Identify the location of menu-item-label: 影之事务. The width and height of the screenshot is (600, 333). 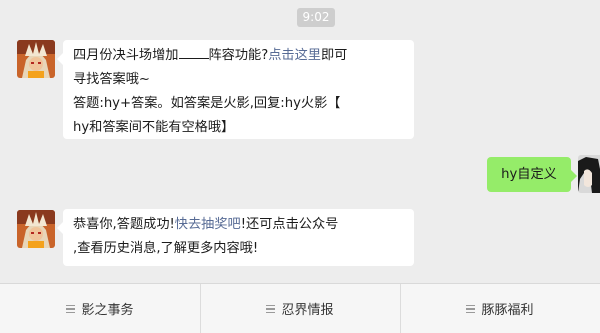
(107, 310).